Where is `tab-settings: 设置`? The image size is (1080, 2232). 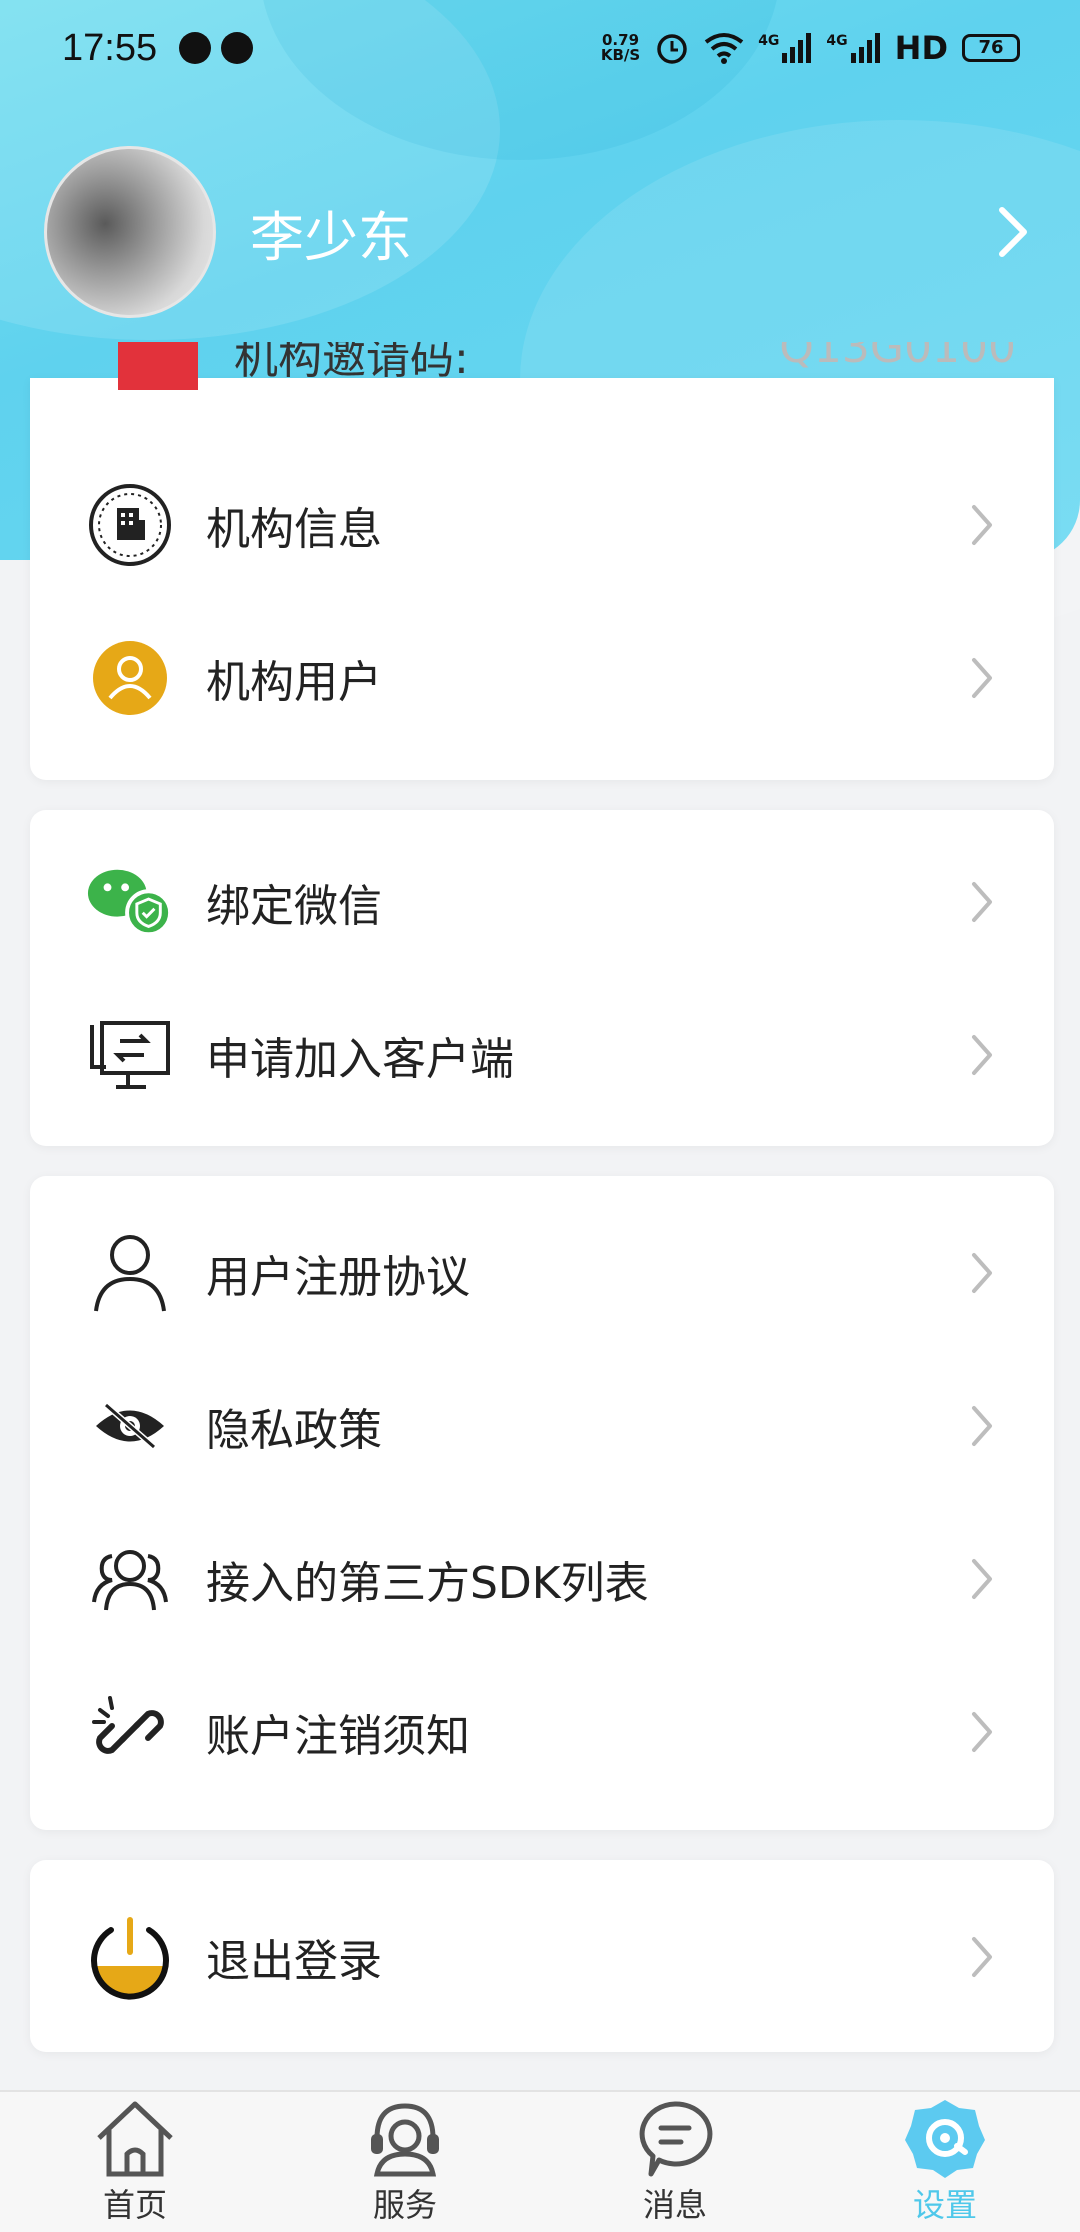 tab-settings: 设置 is located at coordinates (945, 2162).